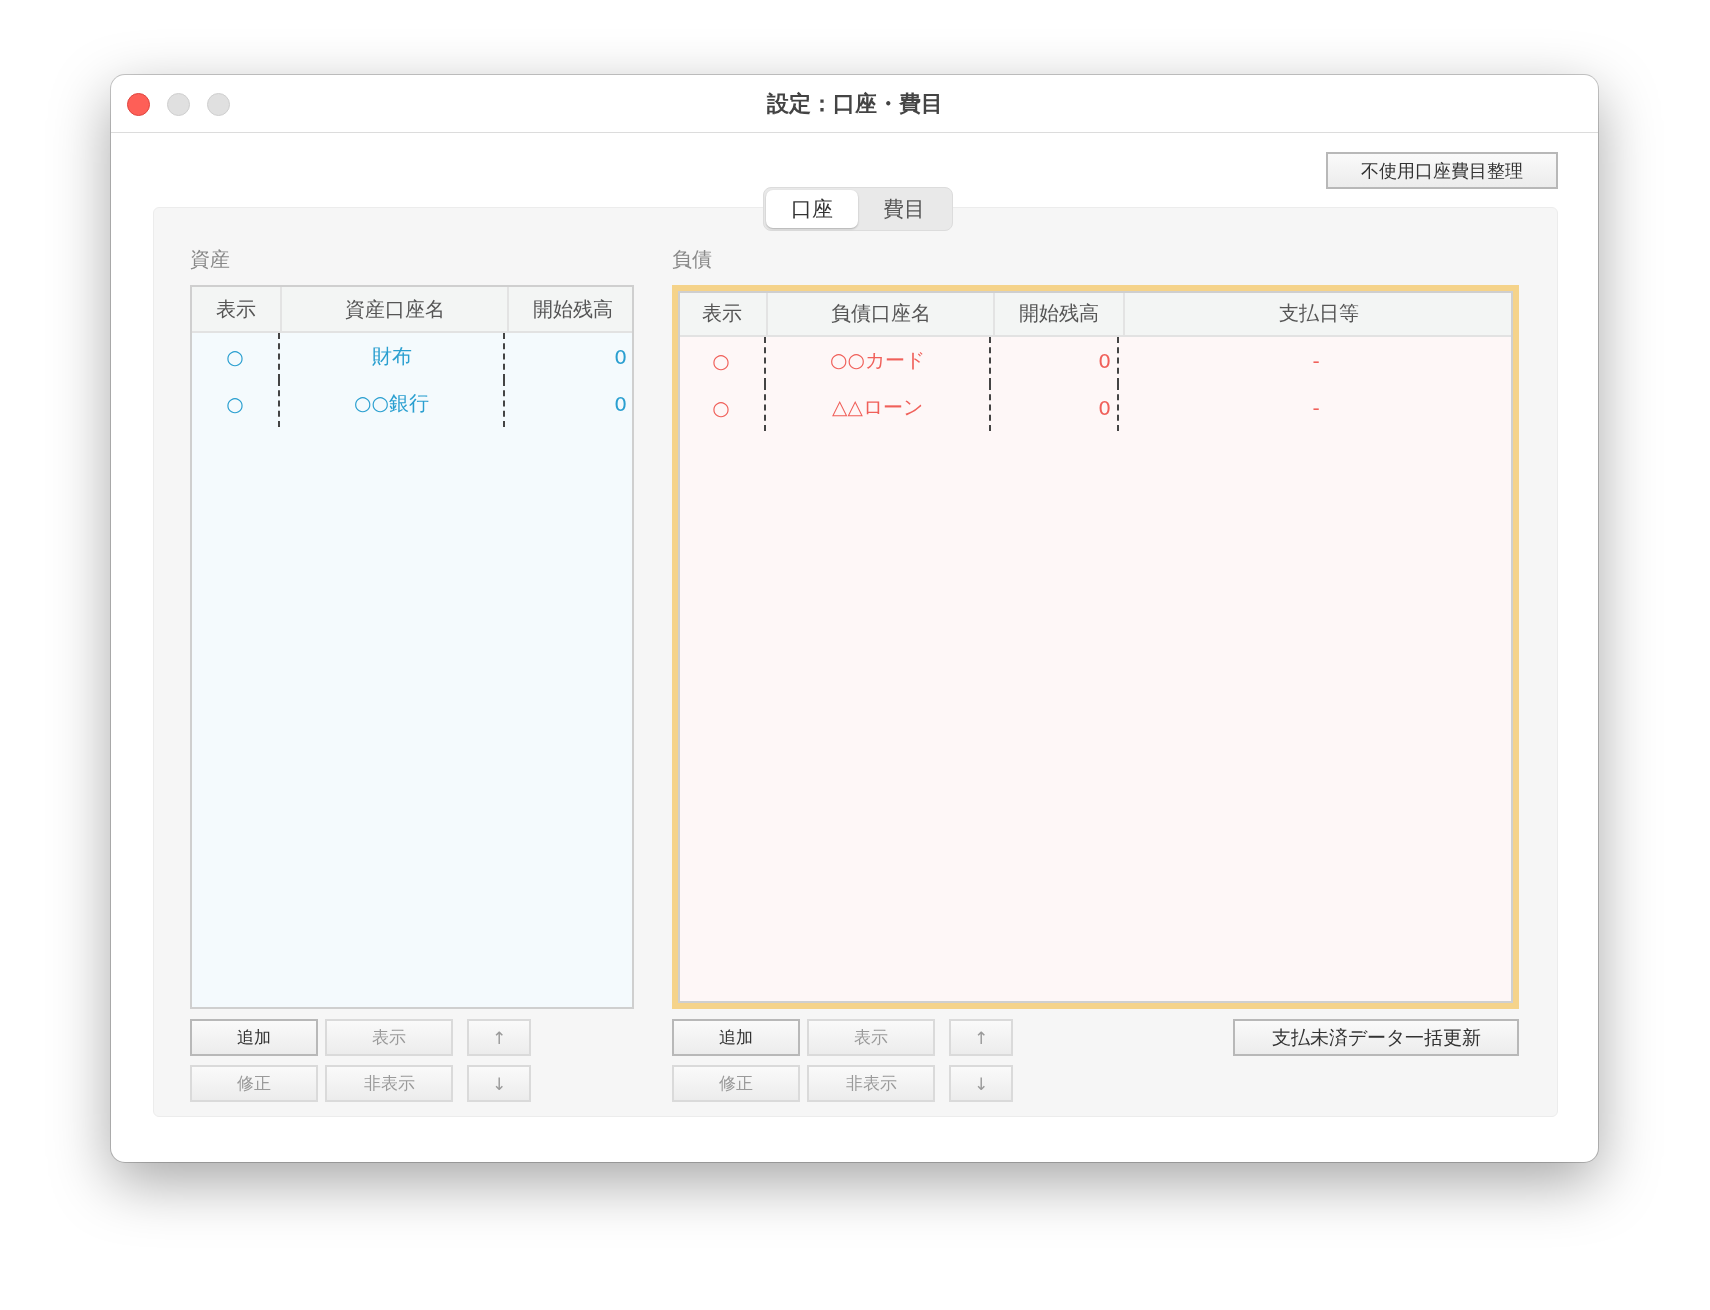 This screenshot has height=1310, width=1710. I want to click on table-cell: ○○銀行, so click(391, 403).